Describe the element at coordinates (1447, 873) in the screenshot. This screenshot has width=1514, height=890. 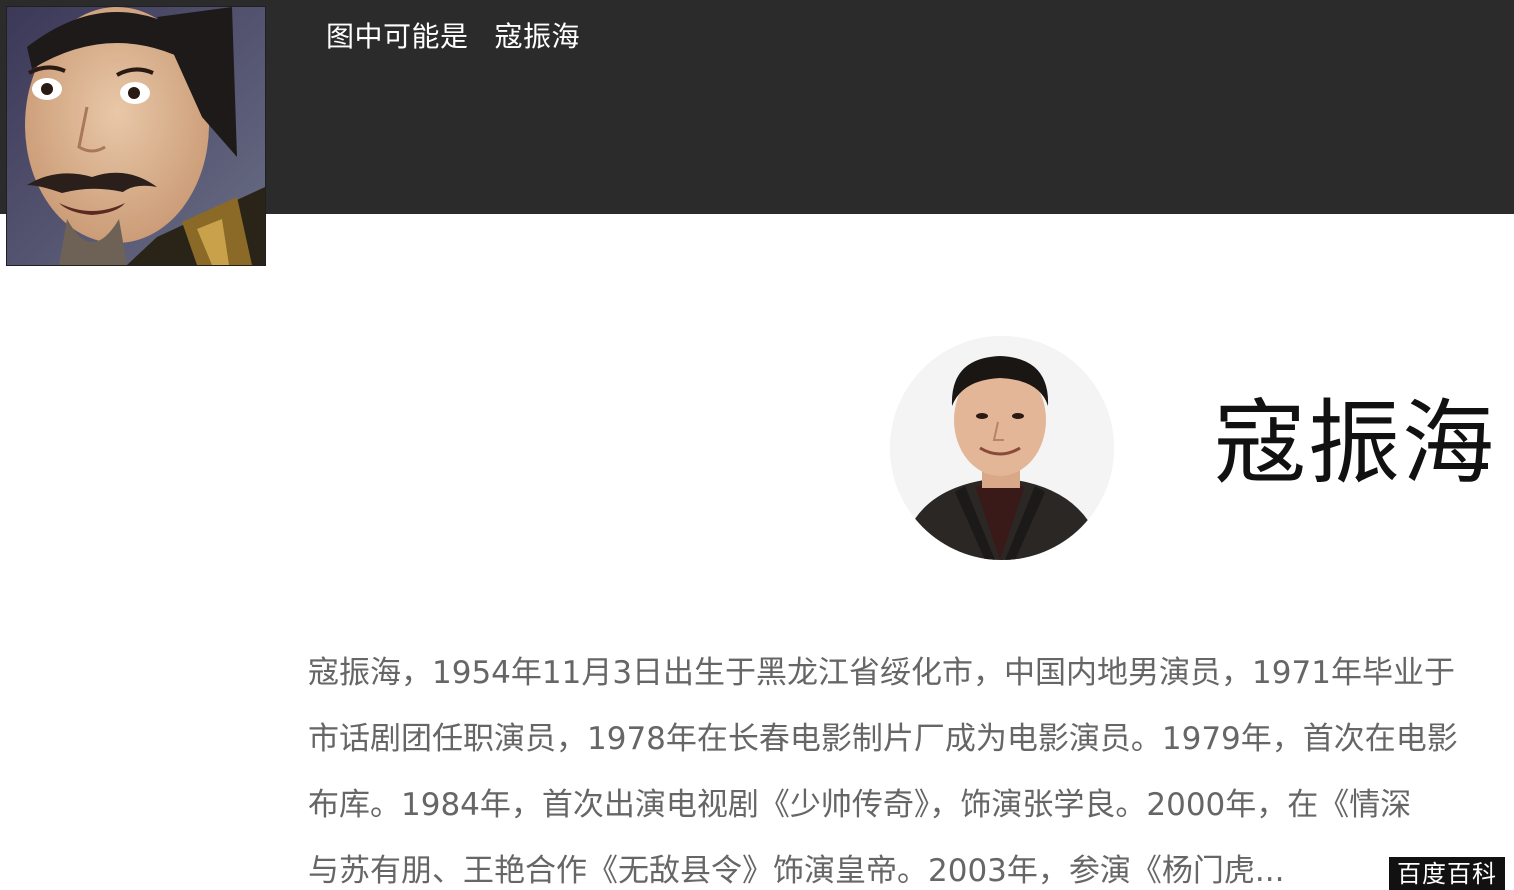
I see `source-badge-baidu-baike: 百度百科` at that location.